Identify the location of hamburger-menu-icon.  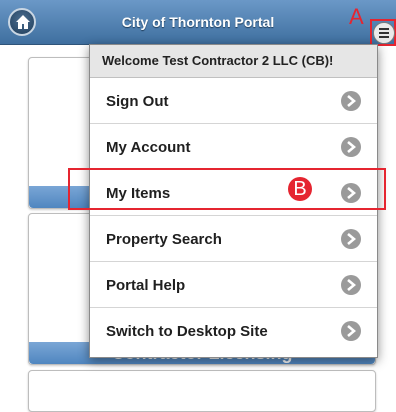
(384, 29).